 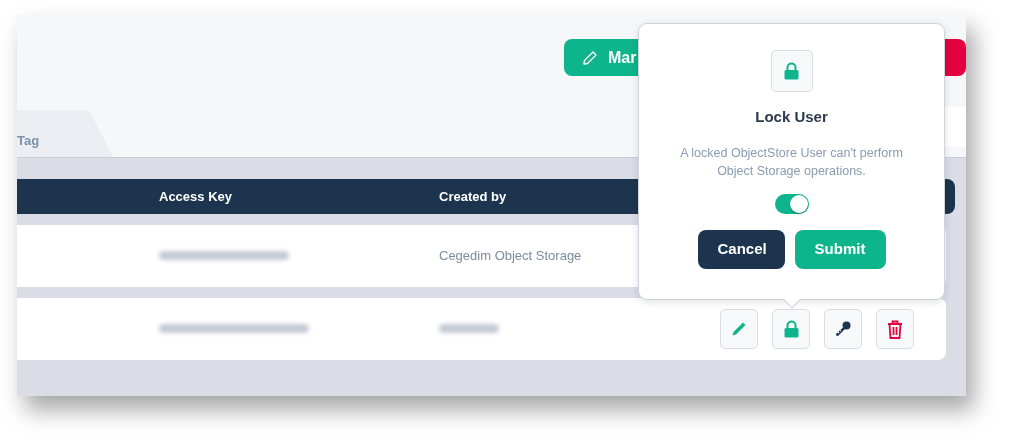 I want to click on submit-button: Submit, so click(x=840, y=249).